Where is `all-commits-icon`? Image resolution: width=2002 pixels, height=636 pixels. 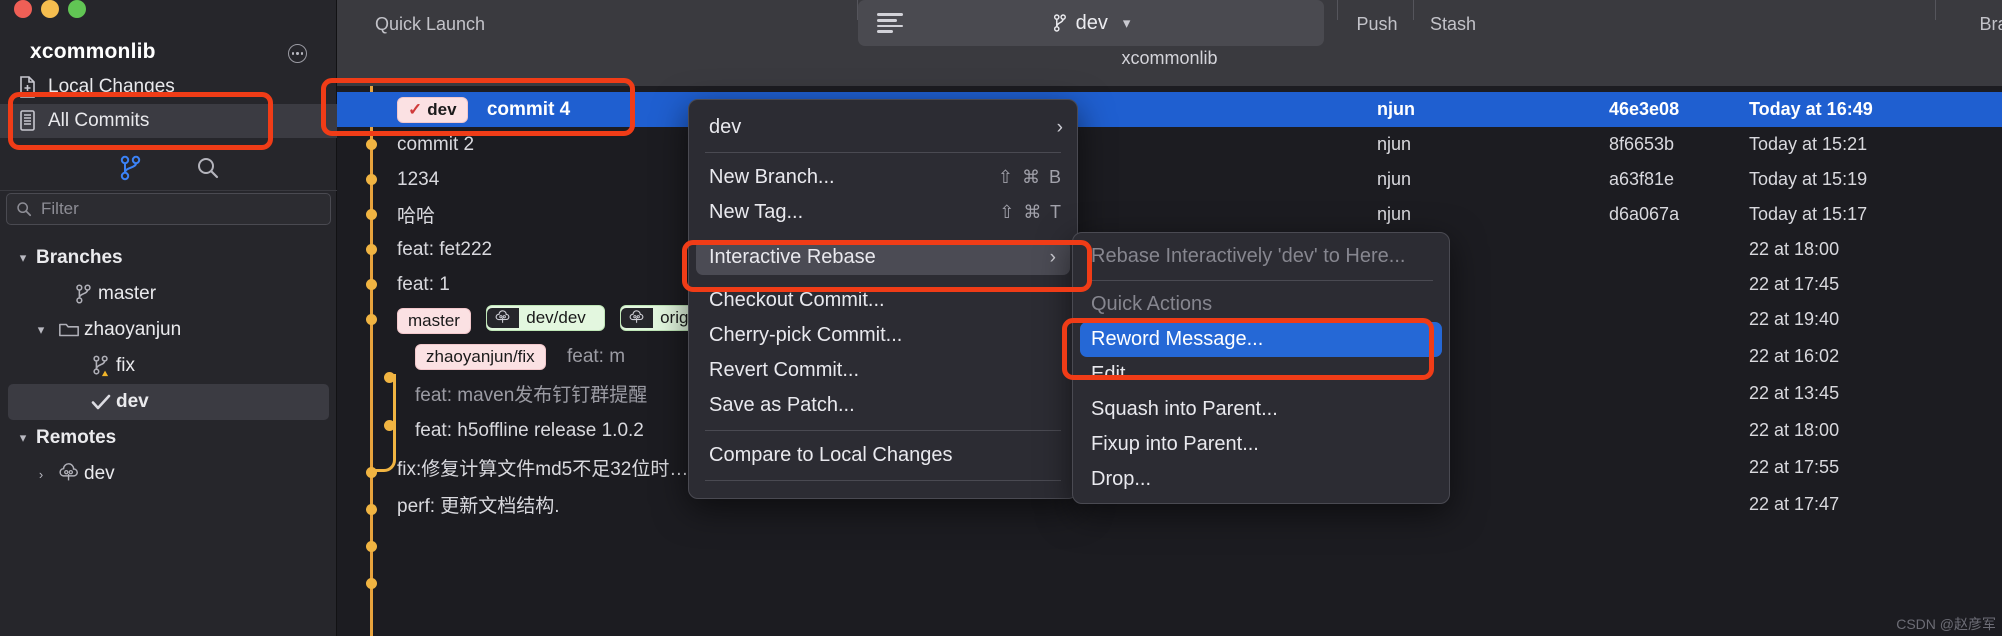 all-commits-icon is located at coordinates (27, 121).